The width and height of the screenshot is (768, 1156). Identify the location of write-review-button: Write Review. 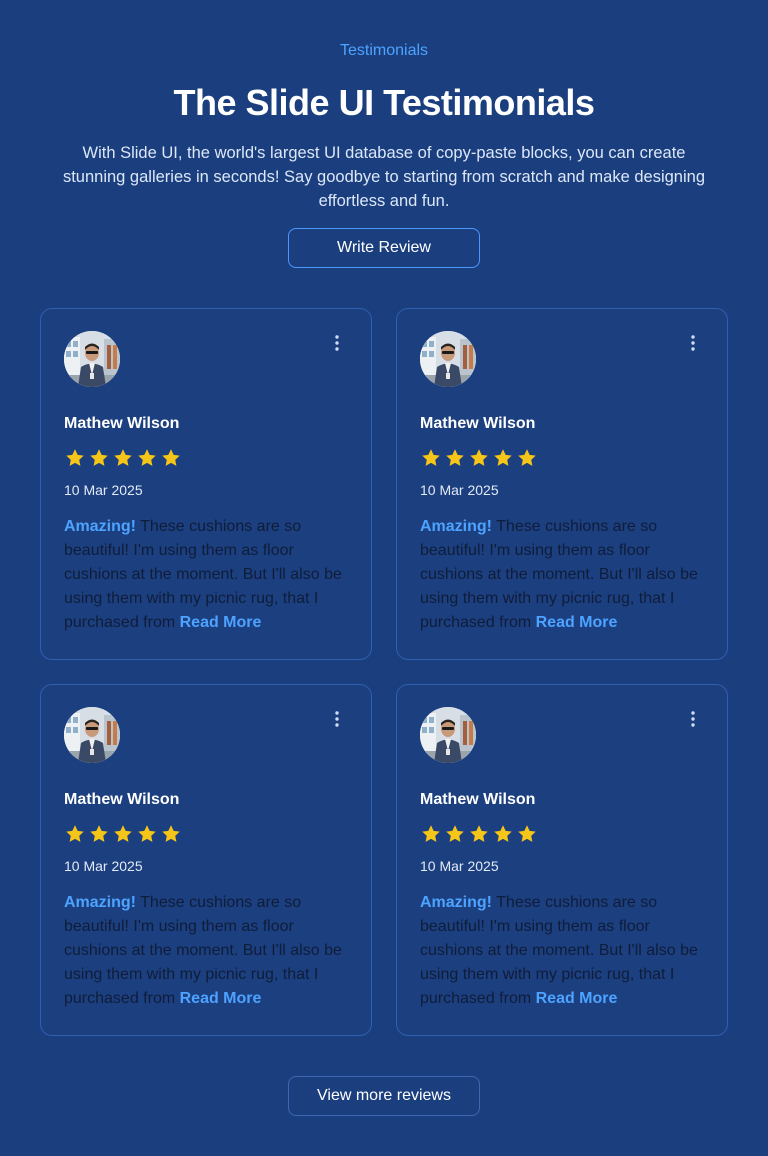
(384, 248).